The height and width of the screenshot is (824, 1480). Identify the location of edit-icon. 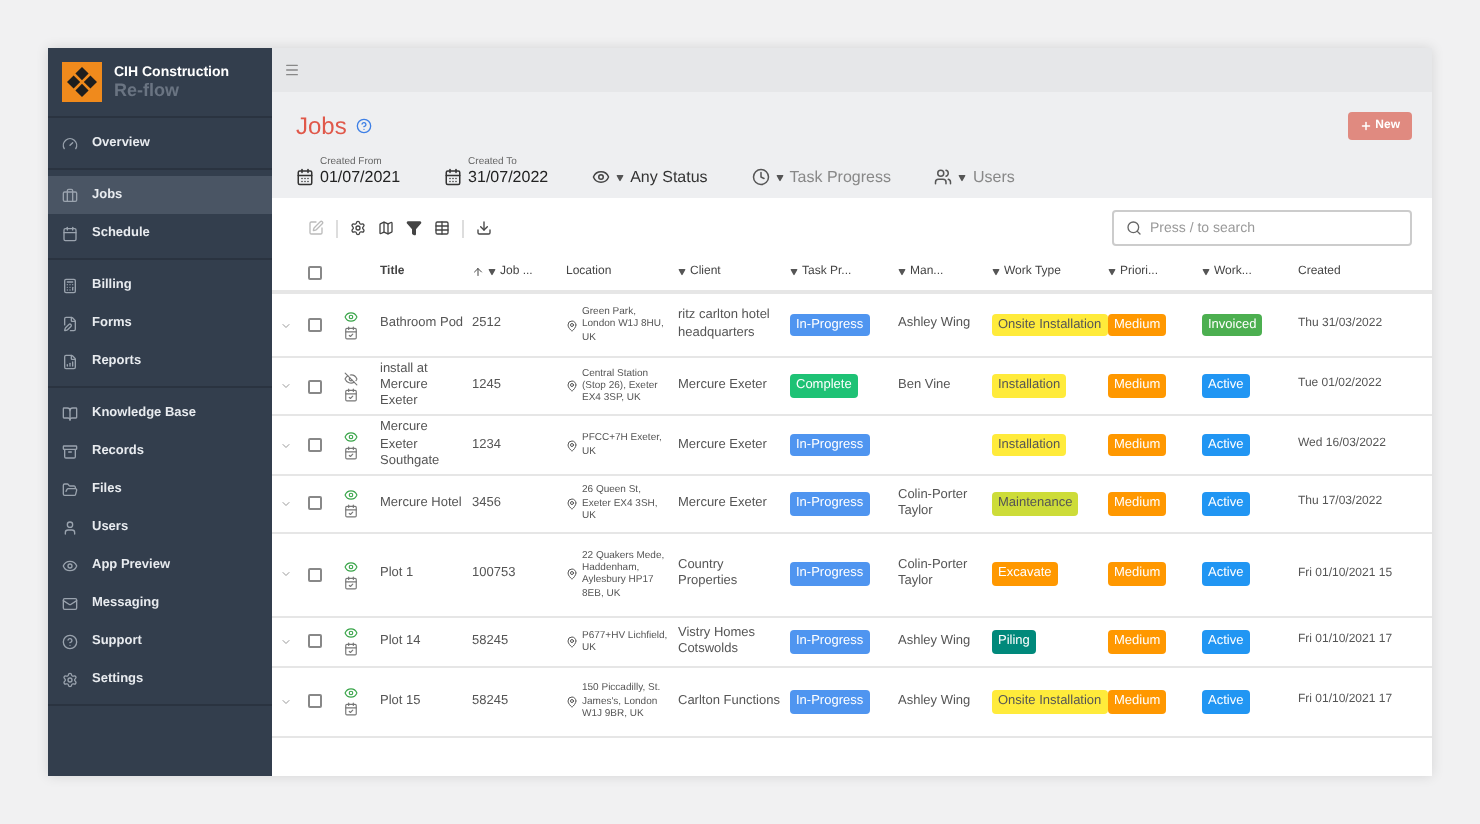
(316, 228).